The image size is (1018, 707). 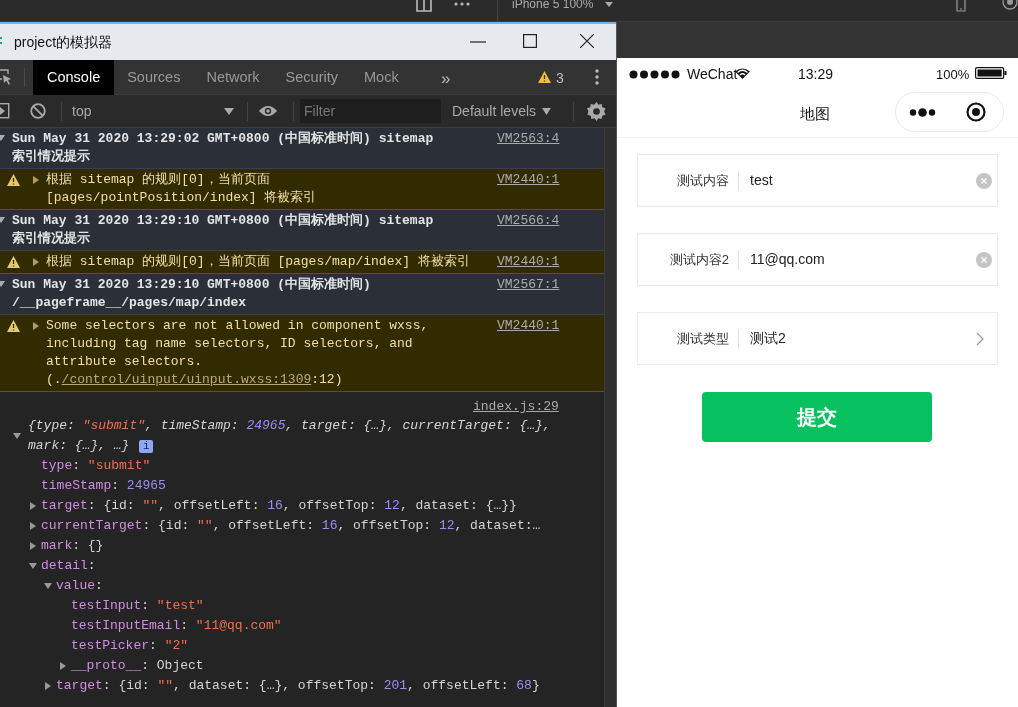 What do you see at coordinates (502, 111) in the screenshot?
I see `levels-dropdown: Default levels` at bounding box center [502, 111].